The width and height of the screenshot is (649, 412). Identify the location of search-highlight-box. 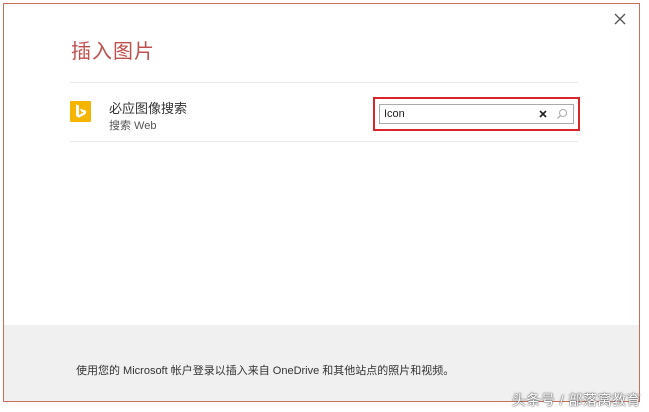
(476, 114).